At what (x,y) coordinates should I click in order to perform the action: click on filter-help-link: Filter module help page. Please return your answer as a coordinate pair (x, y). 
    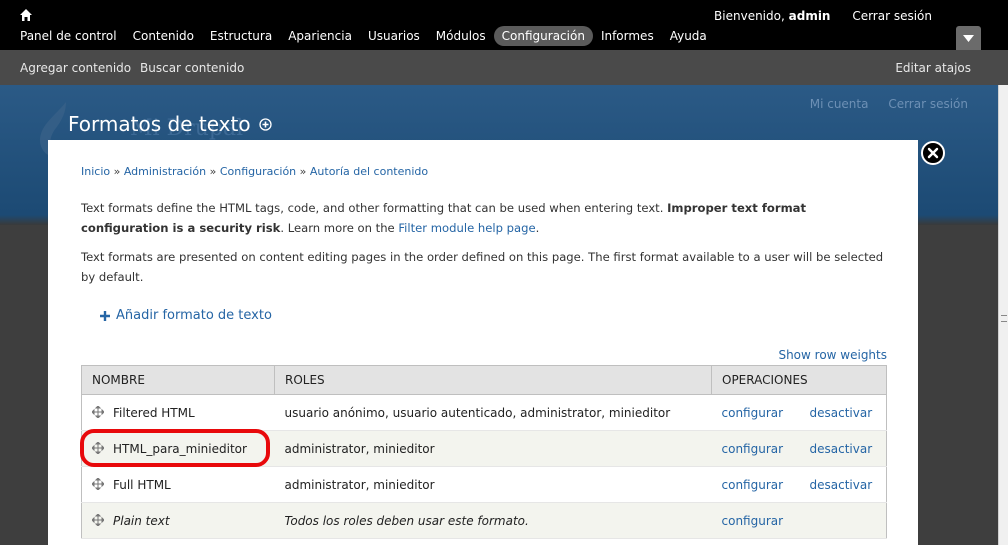
    Looking at the image, I should click on (466, 228).